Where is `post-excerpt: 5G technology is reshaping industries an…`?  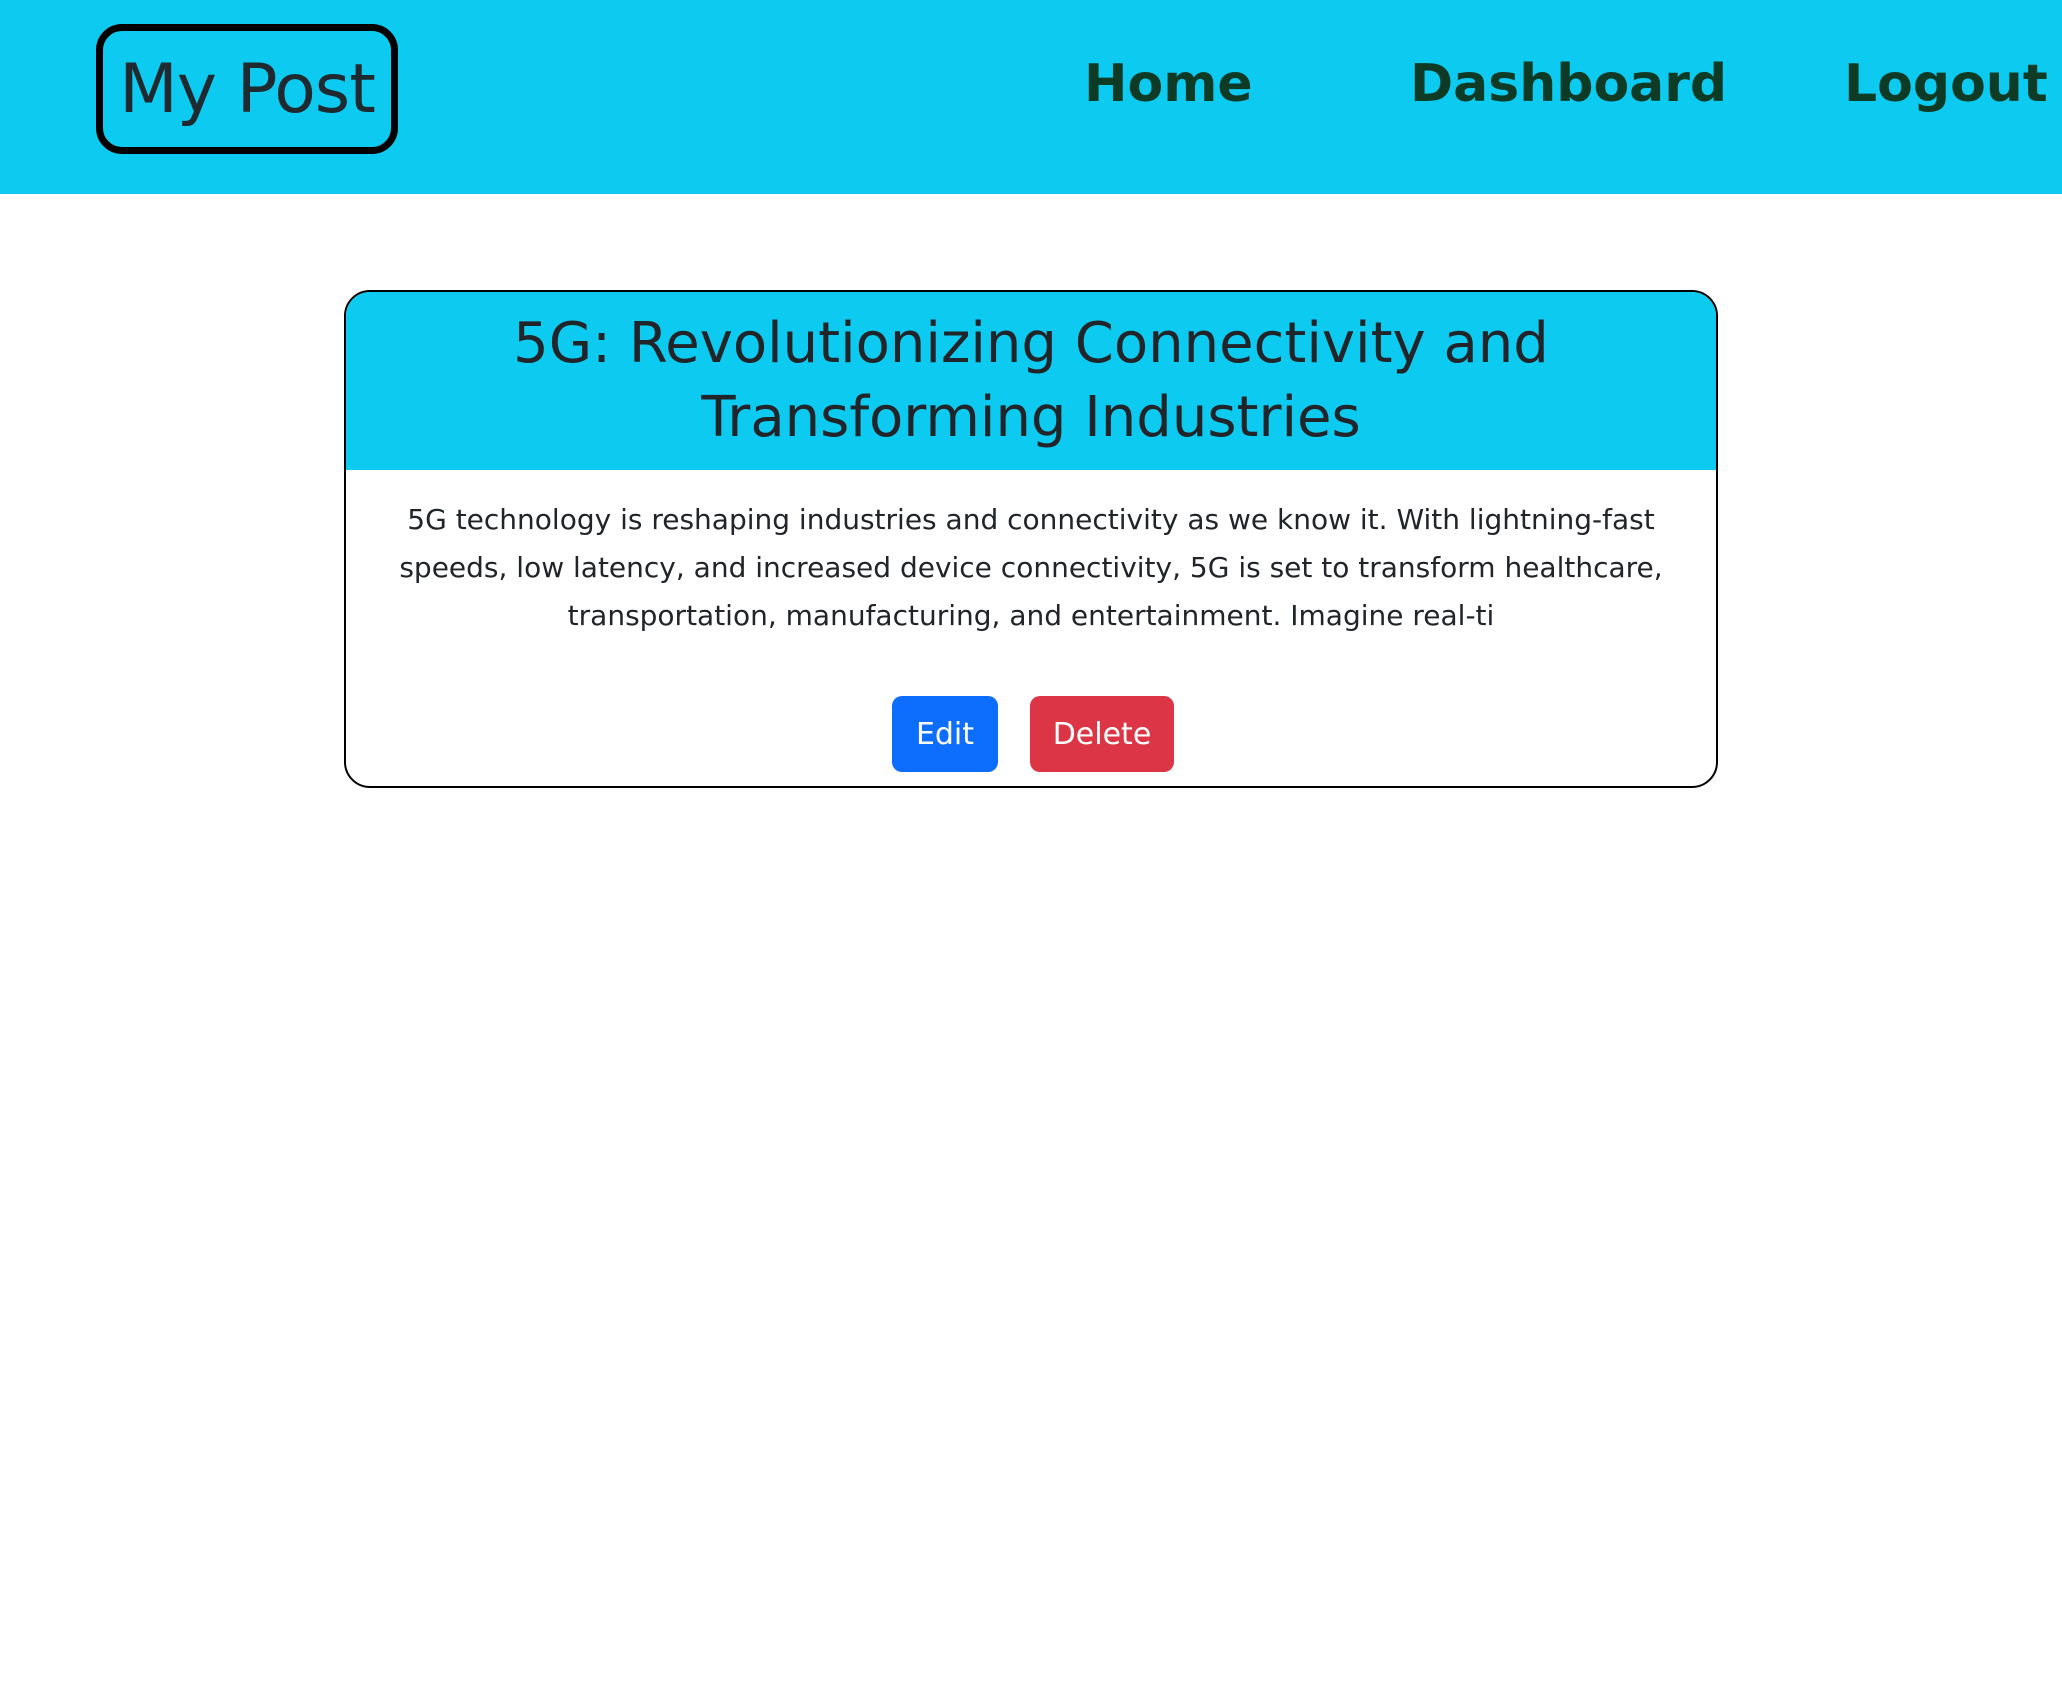
post-excerpt: 5G technology is reshaping industries an… is located at coordinates (1031, 567).